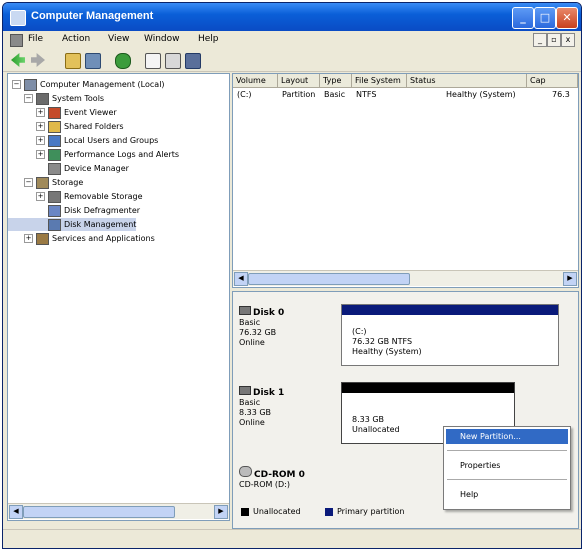 The width and height of the screenshot is (585, 551). Describe the element at coordinates (567, 18) in the screenshot. I see `close-button: ✕` at that location.